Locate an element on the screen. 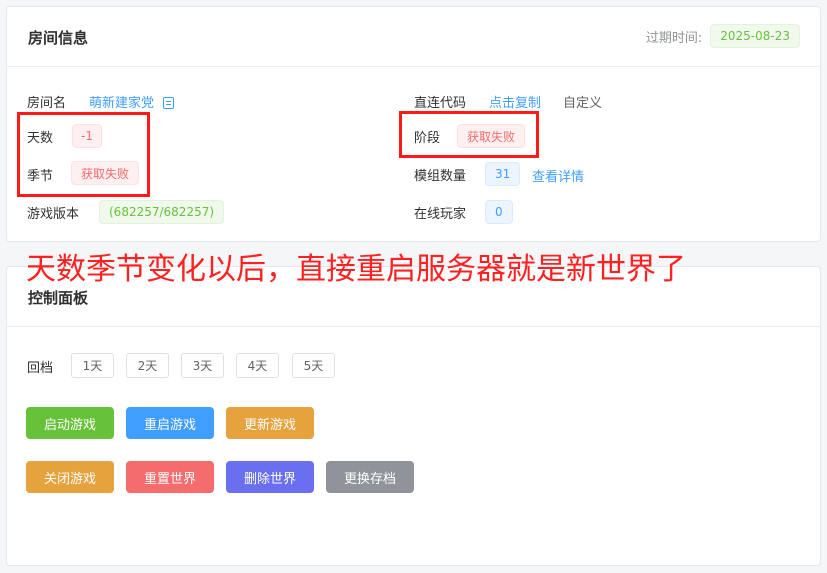 Image resolution: width=827 pixels, height=573 pixels. room-info-title: 房间信息 is located at coordinates (58, 38).